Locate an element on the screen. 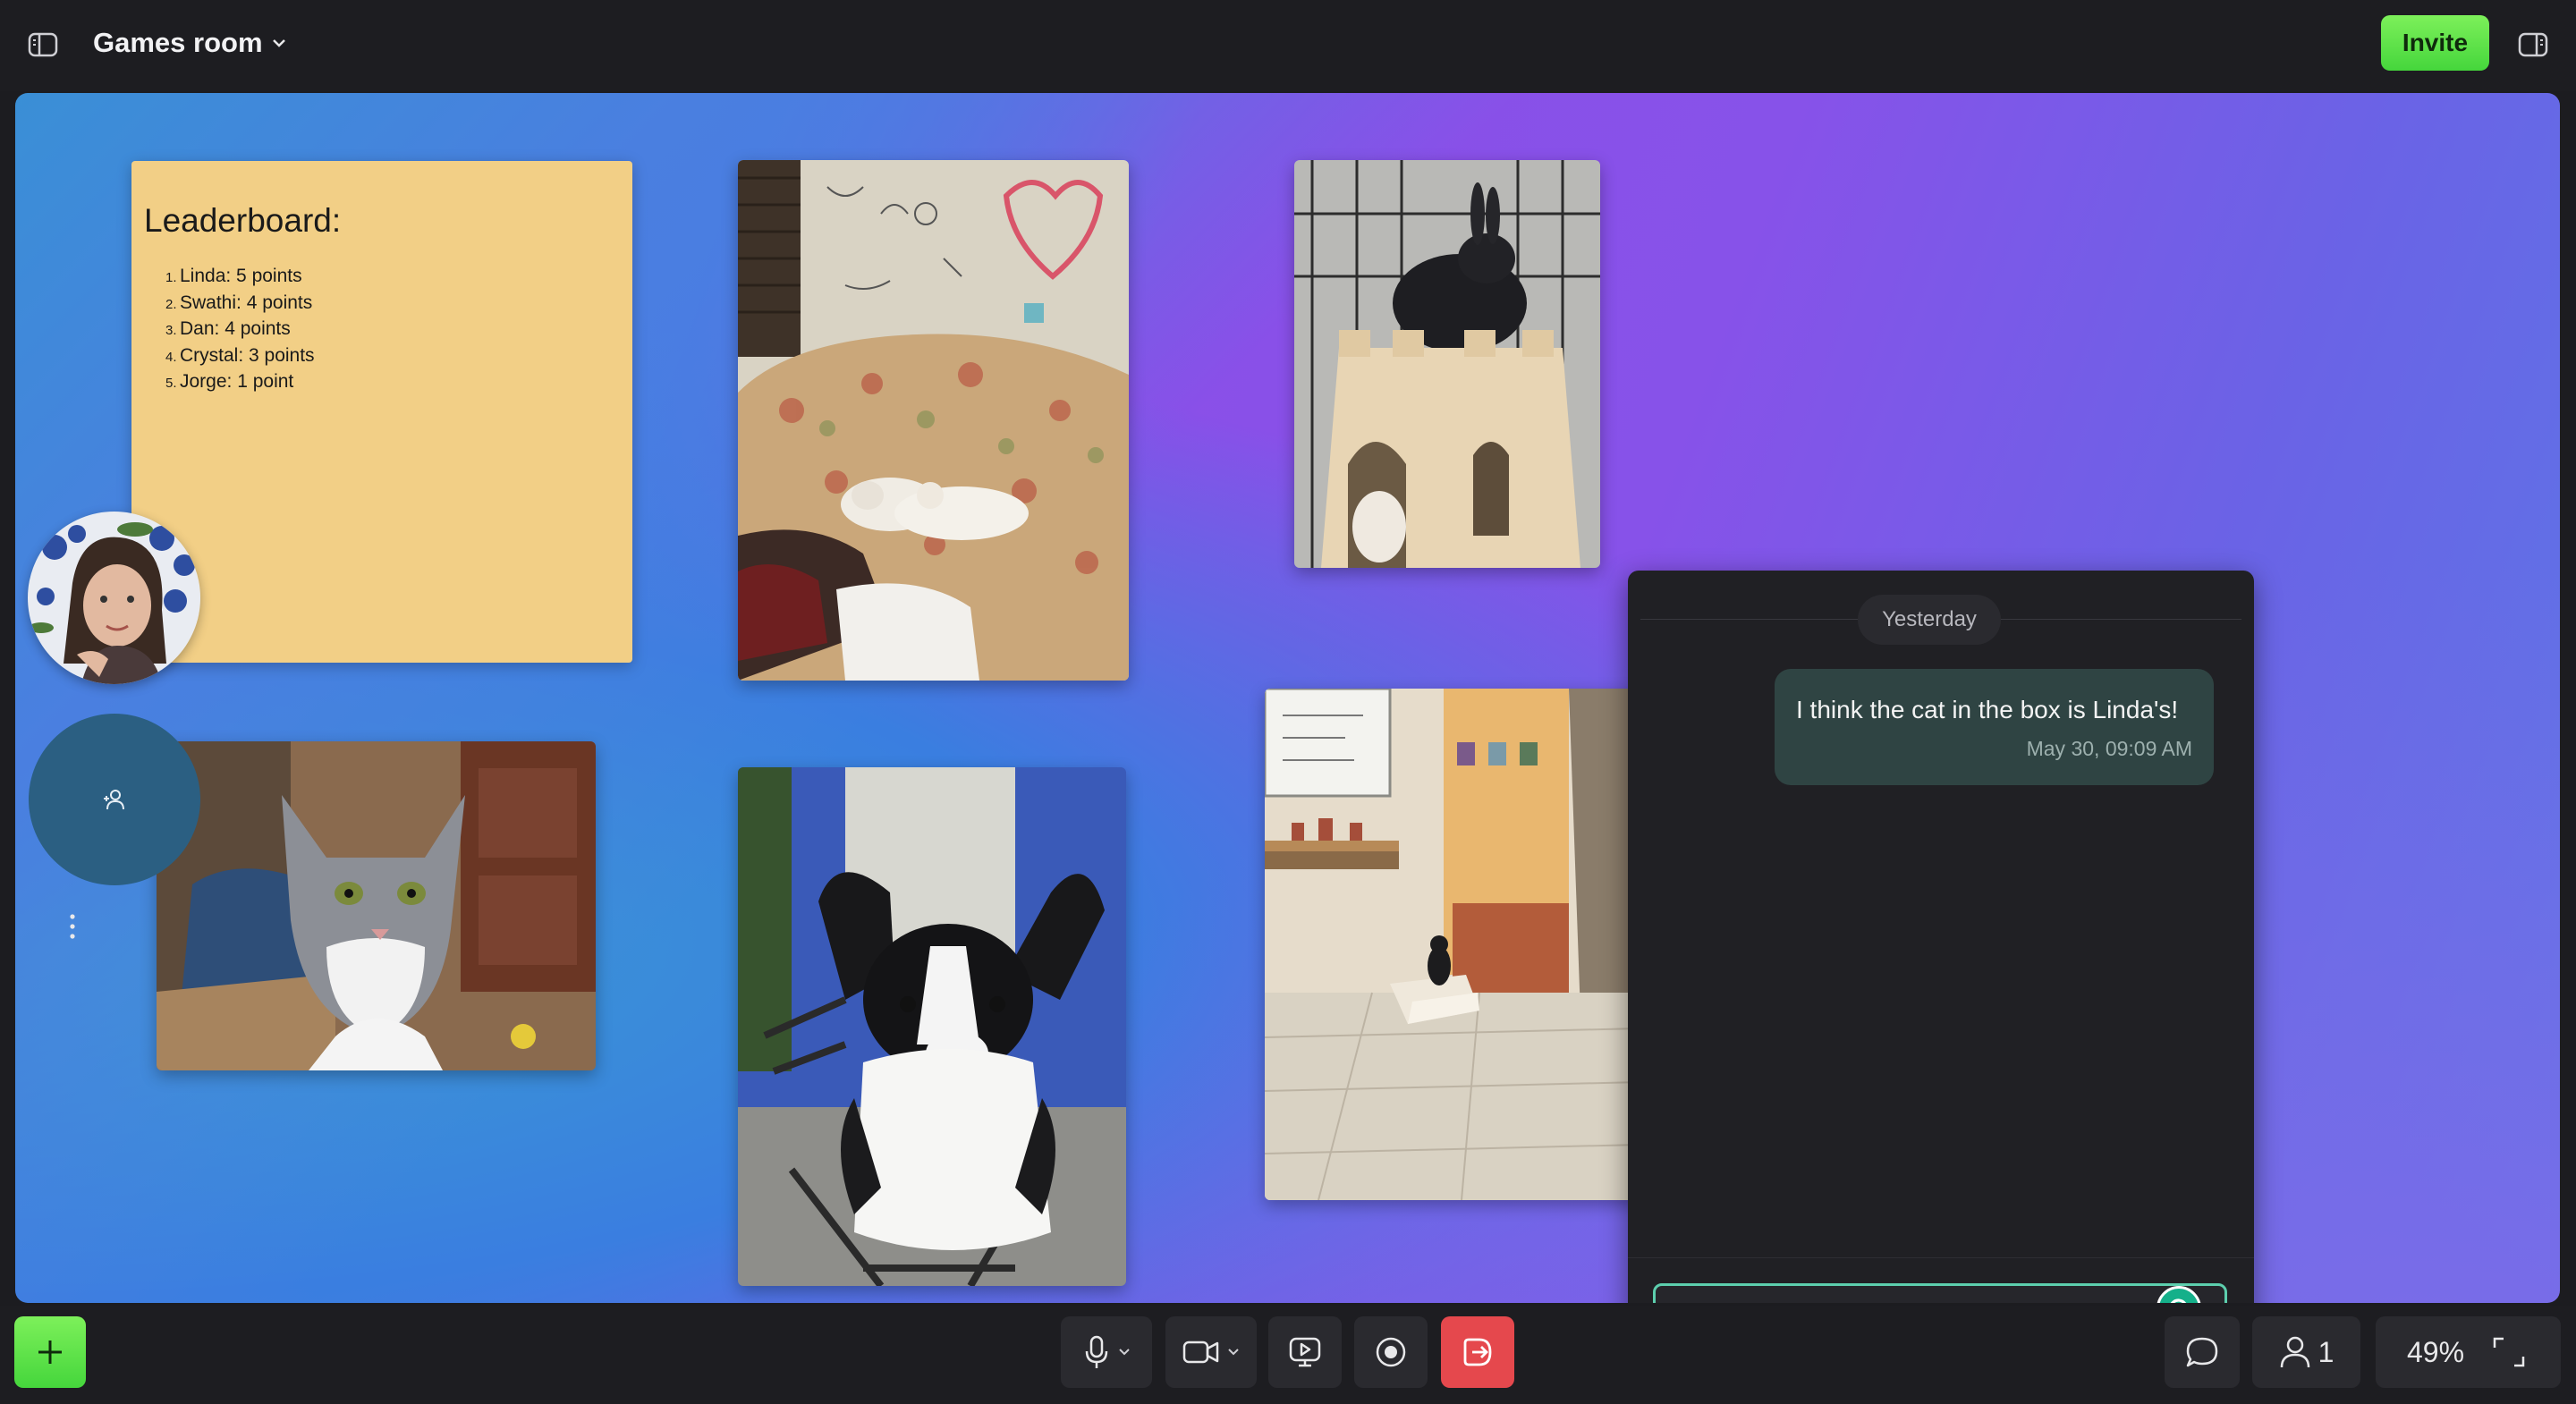  leave-button is located at coordinates (1477, 1352).